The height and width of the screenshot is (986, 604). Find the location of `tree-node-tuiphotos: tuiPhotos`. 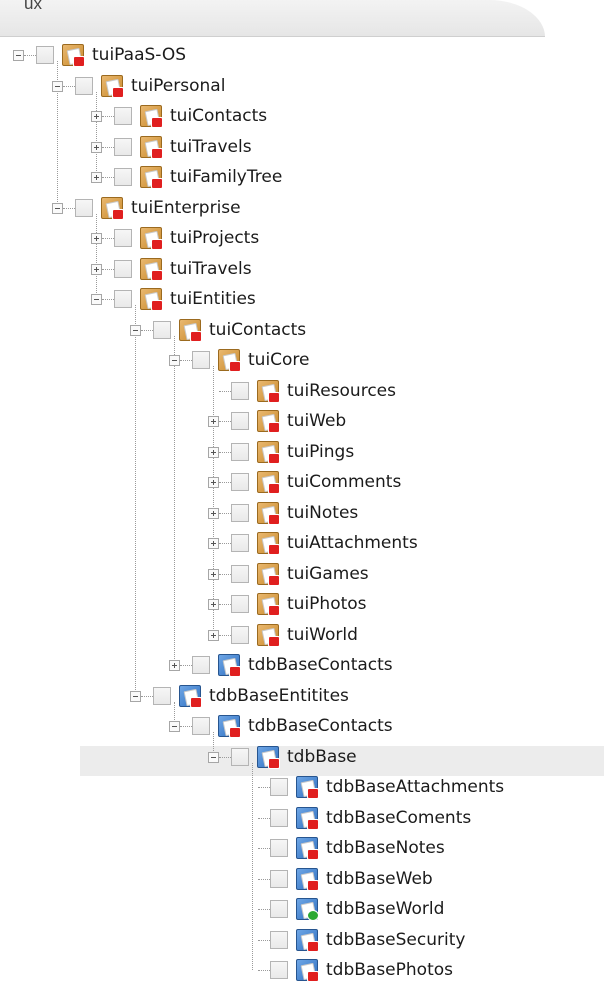

tree-node-tuiphotos: tuiPhotos is located at coordinates (302, 604).